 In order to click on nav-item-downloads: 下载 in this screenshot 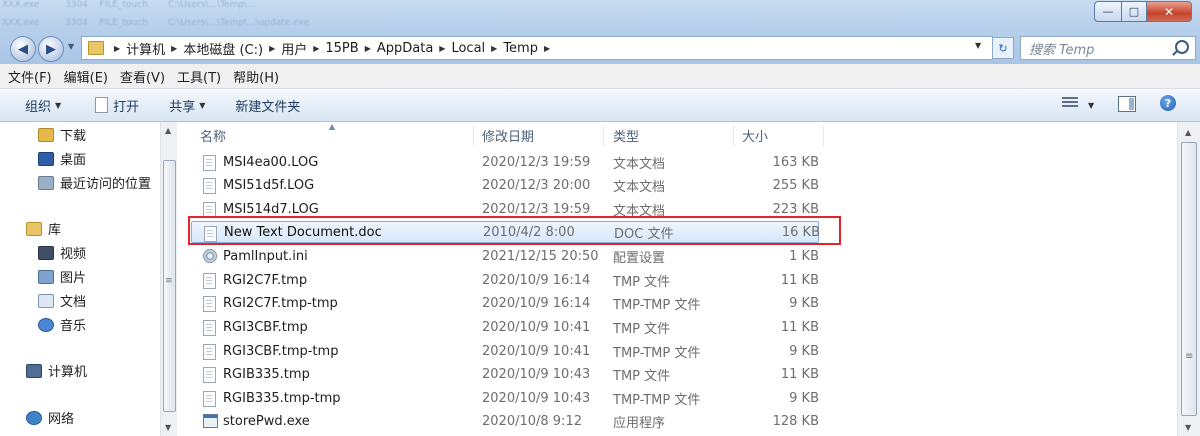, I will do `click(62, 134)`.